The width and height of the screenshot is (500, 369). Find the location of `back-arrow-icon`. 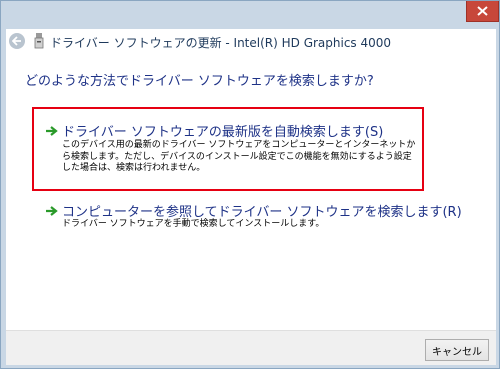

back-arrow-icon is located at coordinates (17, 41).